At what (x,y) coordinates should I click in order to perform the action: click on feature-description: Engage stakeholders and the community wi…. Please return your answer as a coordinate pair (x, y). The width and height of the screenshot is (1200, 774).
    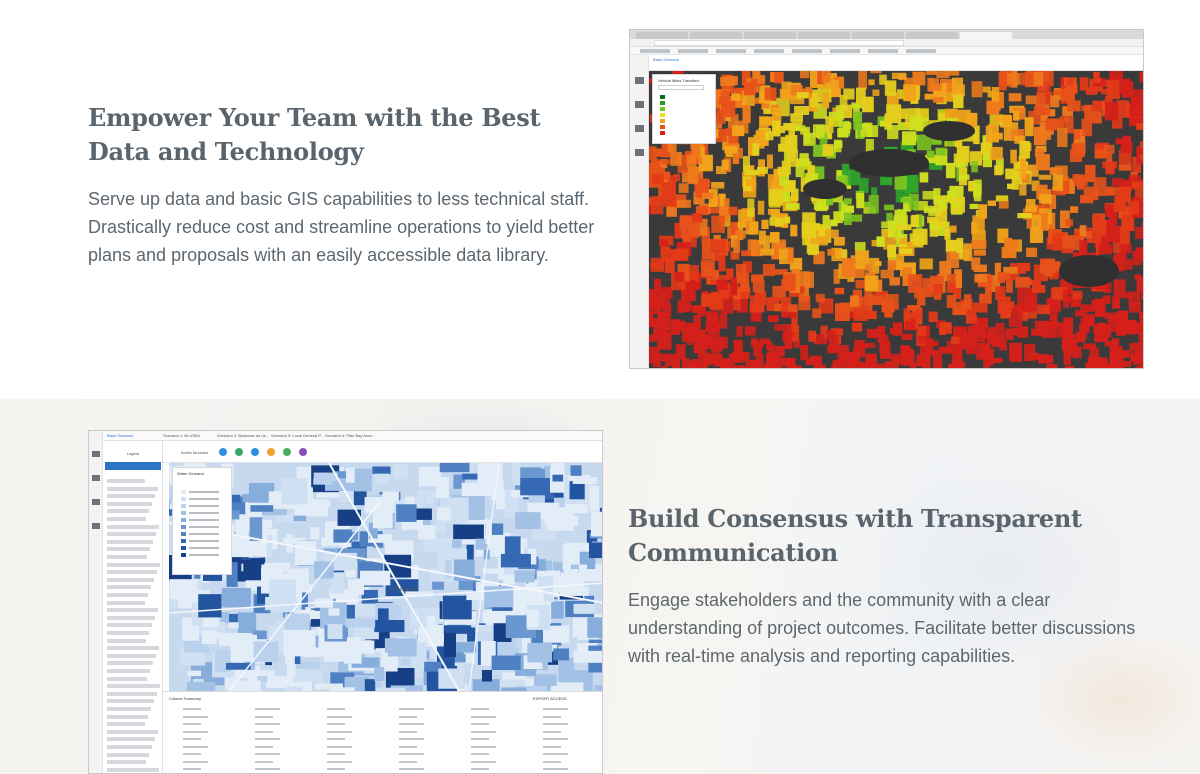
    Looking at the image, I should click on (882, 628).